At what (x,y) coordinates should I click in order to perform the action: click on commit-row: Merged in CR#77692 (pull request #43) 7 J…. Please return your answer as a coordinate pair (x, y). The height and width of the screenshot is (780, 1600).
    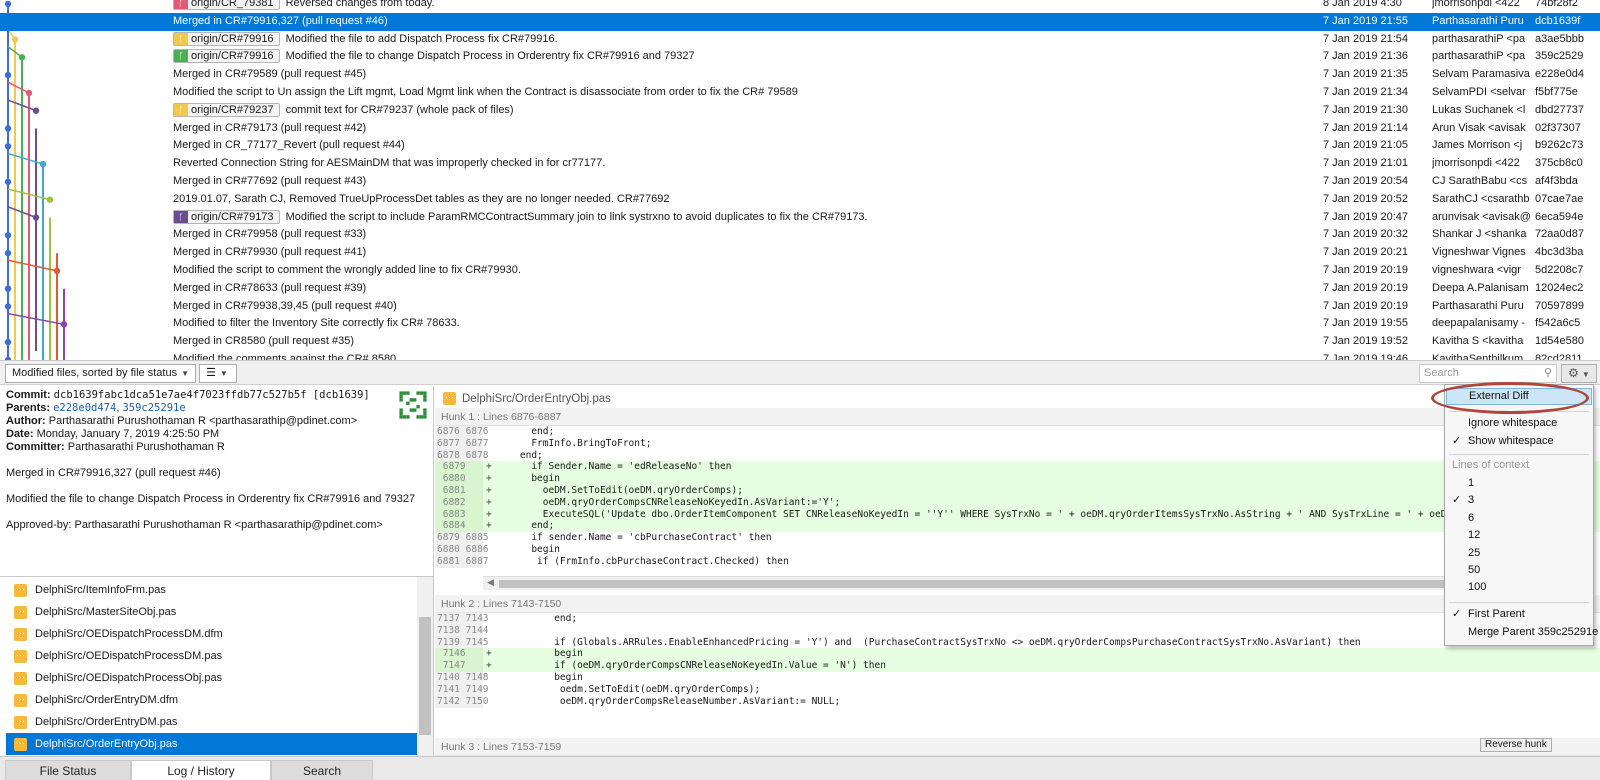
    Looking at the image, I should click on (800, 182).